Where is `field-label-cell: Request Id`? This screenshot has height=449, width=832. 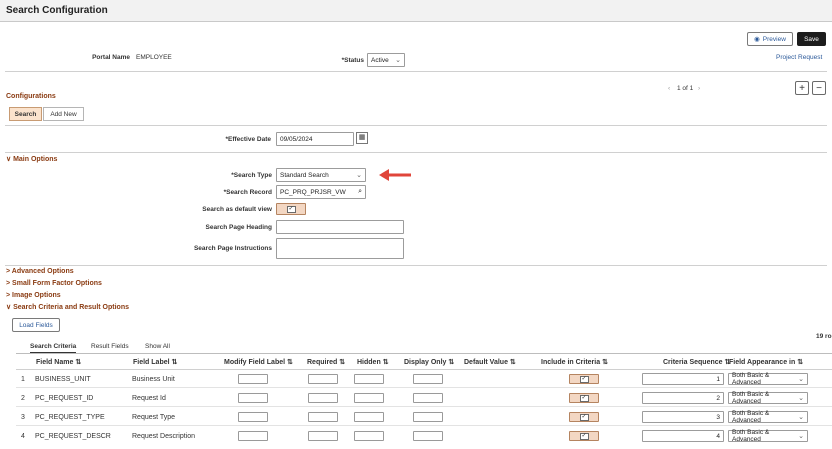
field-label-cell: Request Id is located at coordinates (149, 398).